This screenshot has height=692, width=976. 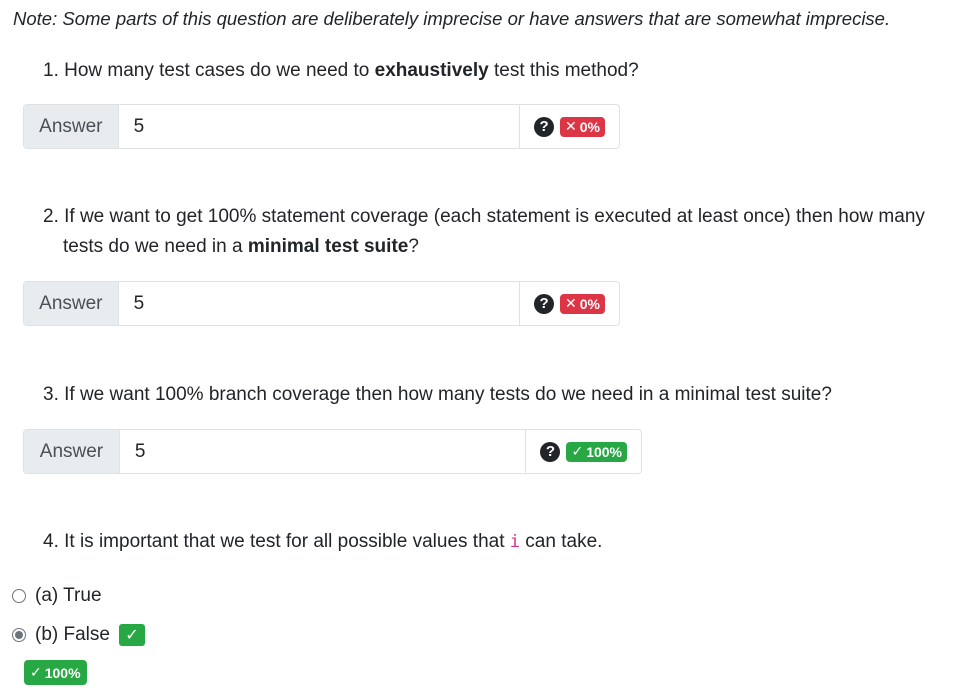 I want to click on answer-group-2: Answer ? ✕0%, so click(x=321, y=303).